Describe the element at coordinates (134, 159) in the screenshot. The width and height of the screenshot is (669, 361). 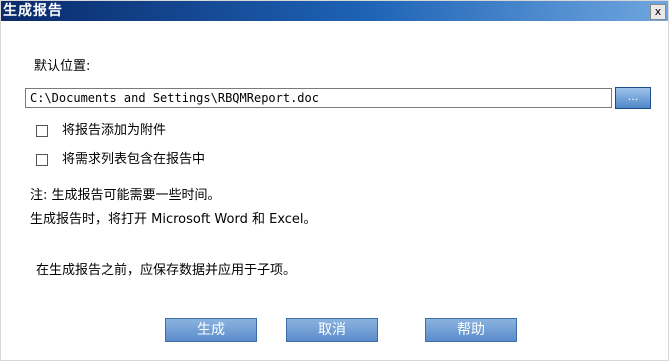
I see `include-requirements-label: 将需求列表包含在报告中` at that location.